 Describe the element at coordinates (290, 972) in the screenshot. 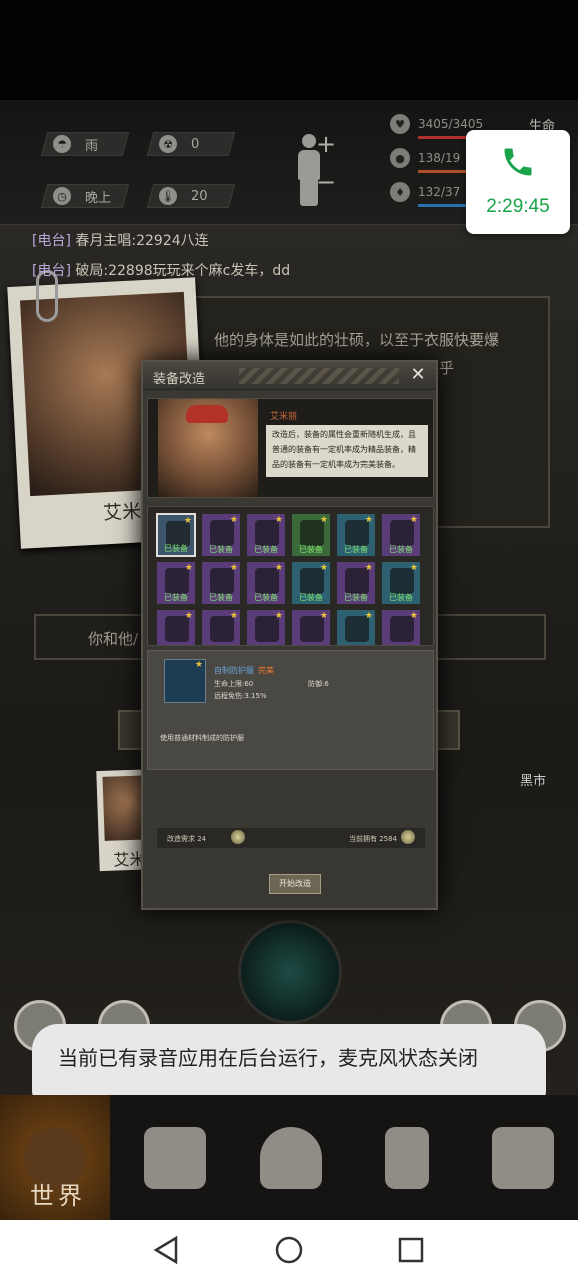

I see `radar-button` at that location.